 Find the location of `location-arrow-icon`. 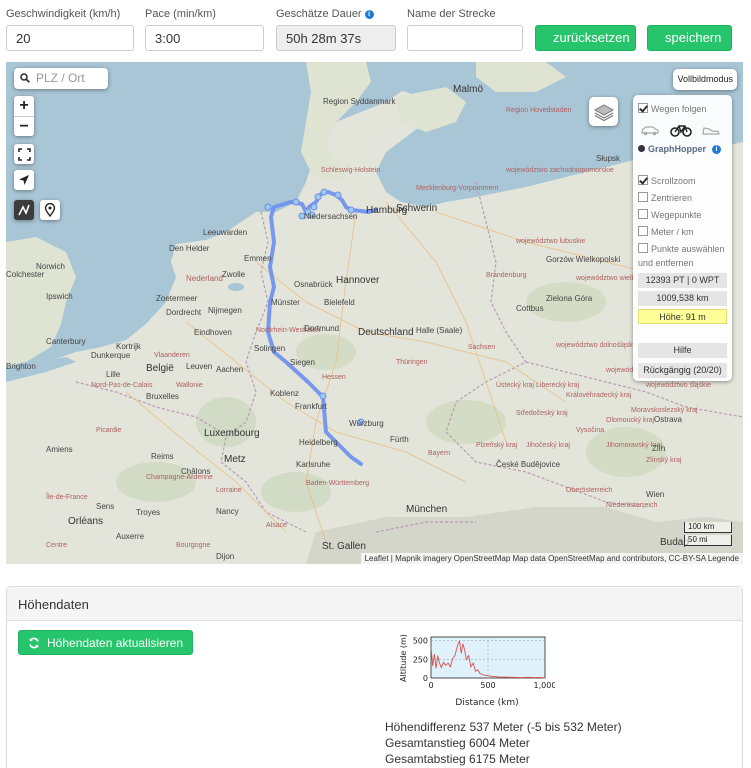

location-arrow-icon is located at coordinates (24, 180).